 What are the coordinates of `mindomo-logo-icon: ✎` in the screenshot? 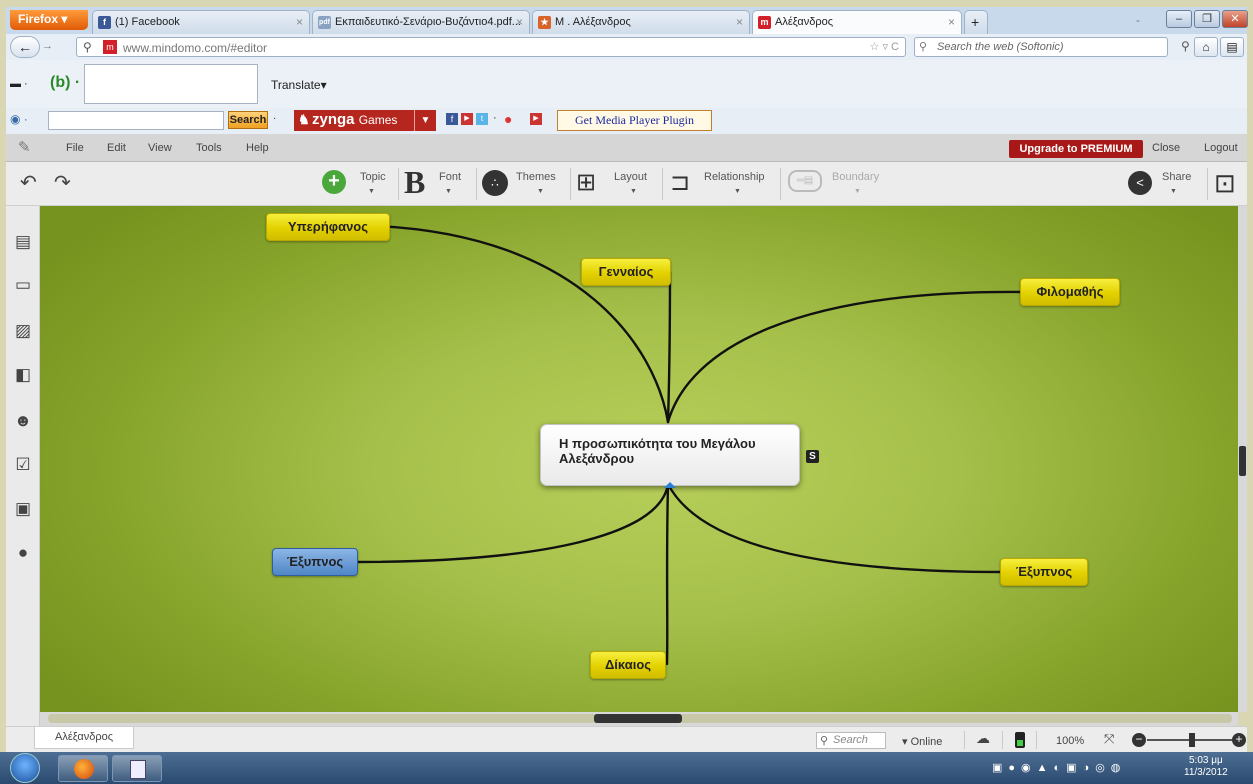 It's located at (24, 147).